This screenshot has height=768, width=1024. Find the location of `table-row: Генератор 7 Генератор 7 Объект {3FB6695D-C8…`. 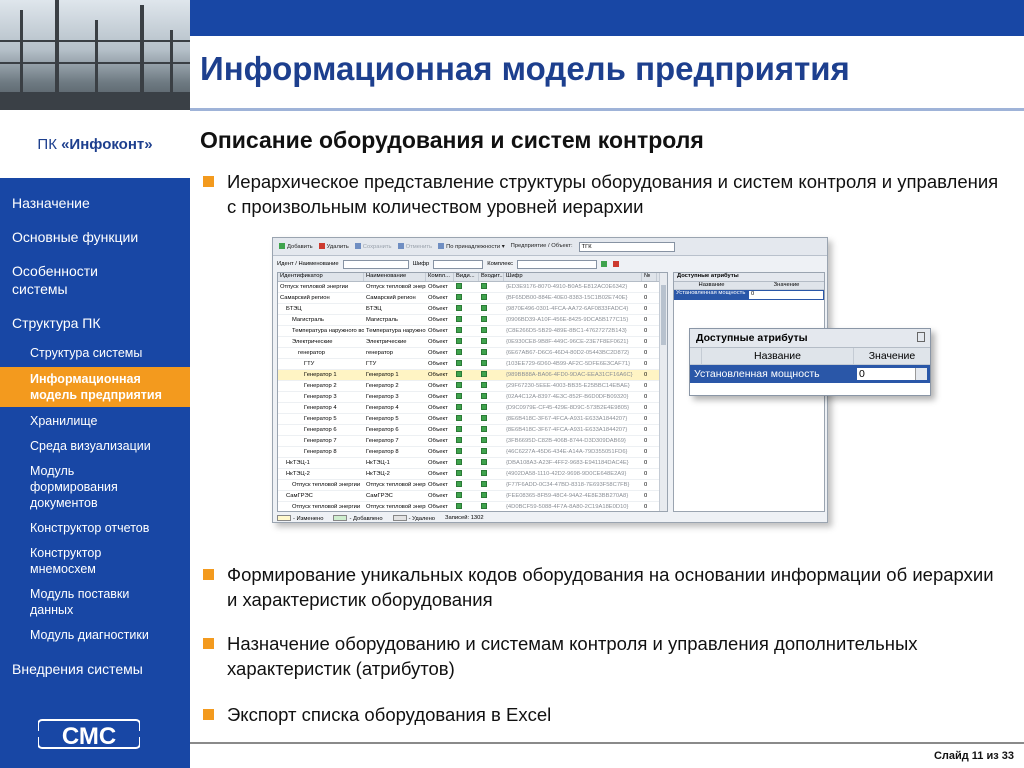

table-row: Генератор 7 Генератор 7 Объект {3FB6695D-C8… is located at coordinates (472, 441).